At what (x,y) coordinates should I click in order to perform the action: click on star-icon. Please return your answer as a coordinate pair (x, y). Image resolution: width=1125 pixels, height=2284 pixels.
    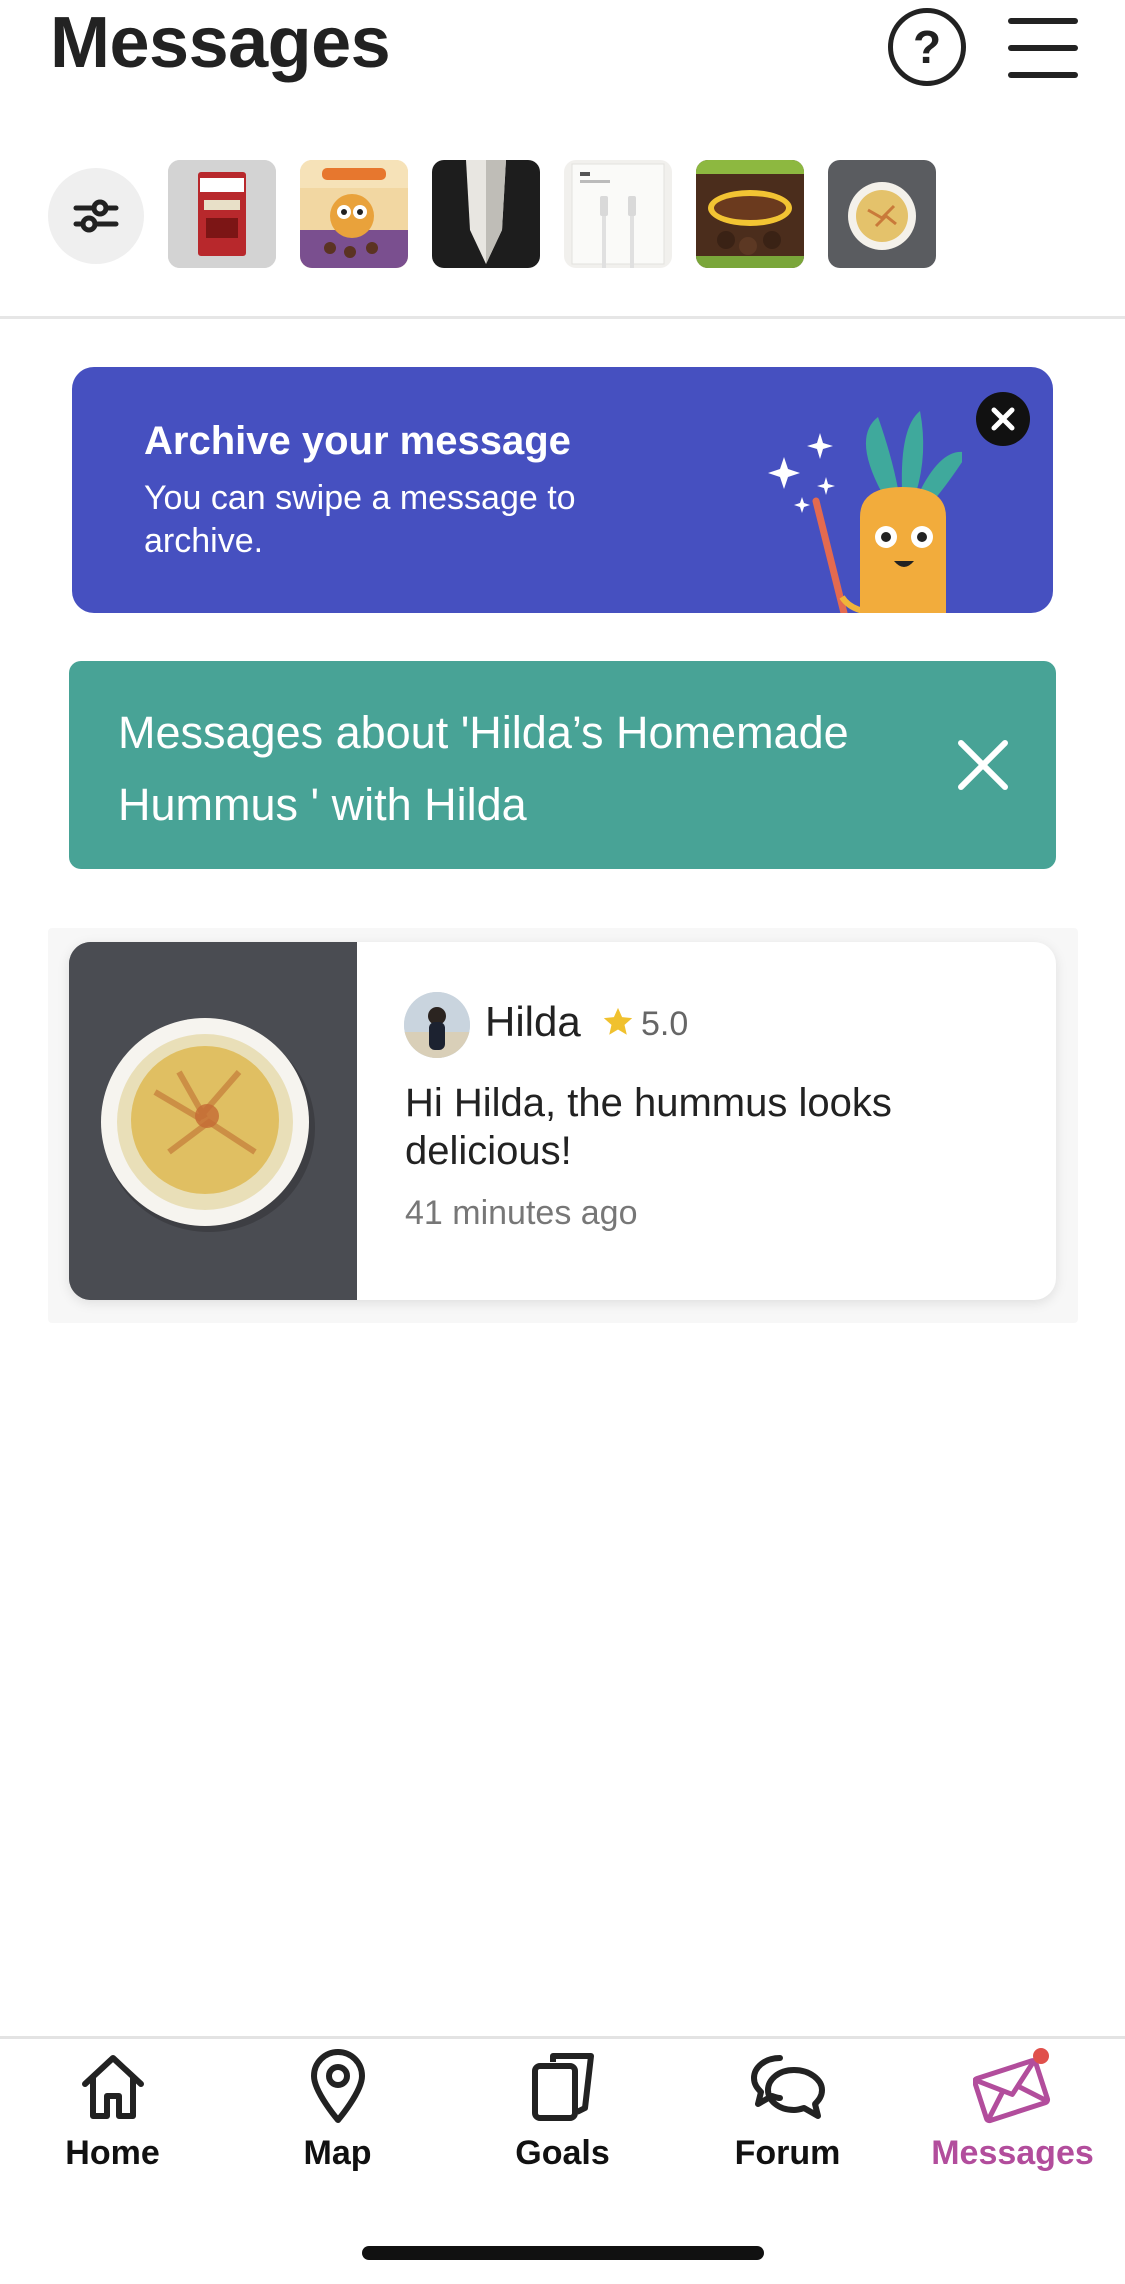
    Looking at the image, I should click on (618, 1021).